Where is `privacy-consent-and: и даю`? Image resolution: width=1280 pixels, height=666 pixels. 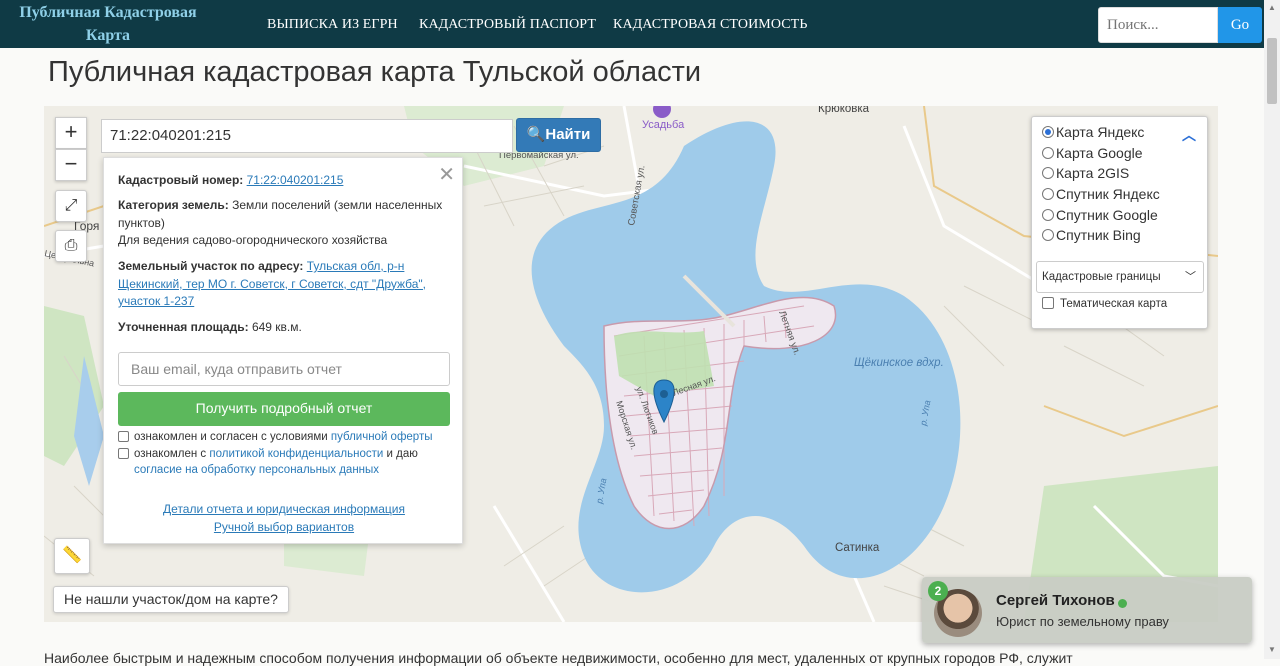
privacy-consent-and: и даю is located at coordinates (402, 454).